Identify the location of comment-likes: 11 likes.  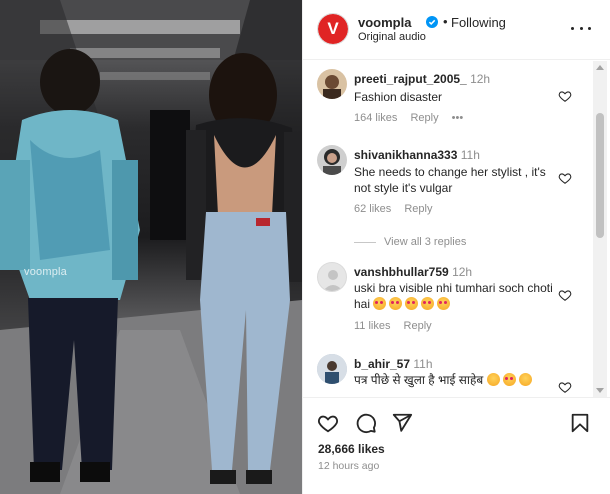
(372, 326).